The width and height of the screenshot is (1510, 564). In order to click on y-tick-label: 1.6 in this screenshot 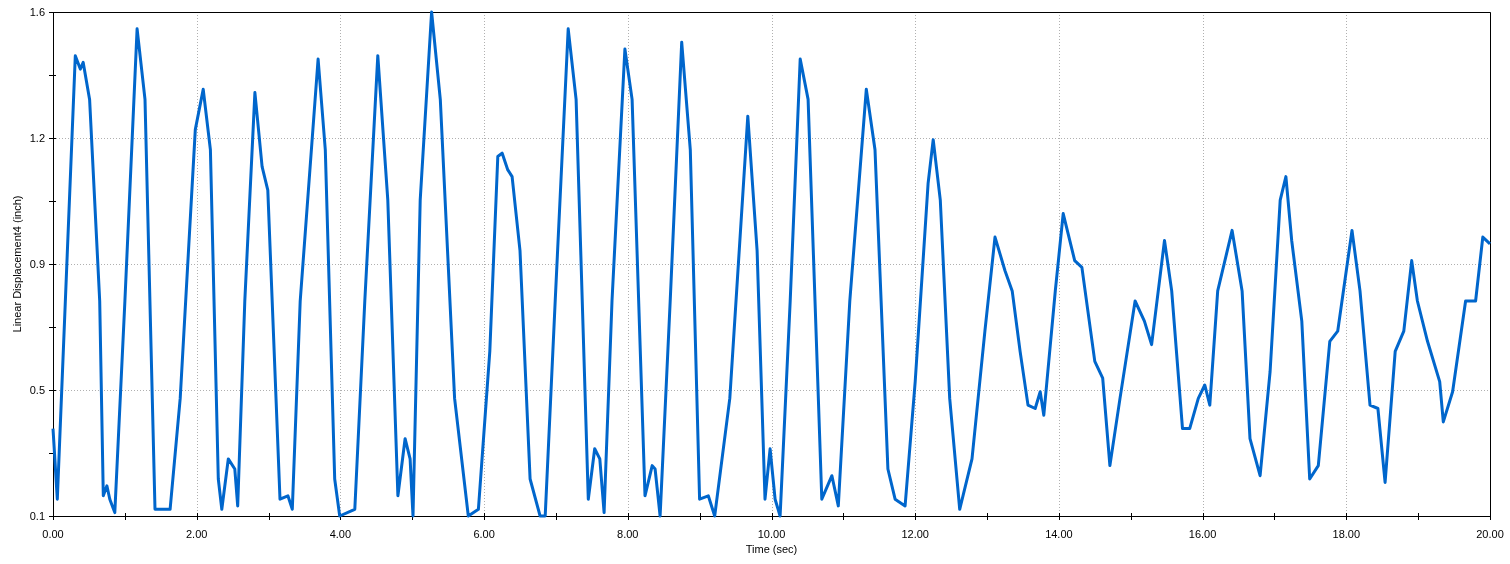, I will do `click(37, 12)`.